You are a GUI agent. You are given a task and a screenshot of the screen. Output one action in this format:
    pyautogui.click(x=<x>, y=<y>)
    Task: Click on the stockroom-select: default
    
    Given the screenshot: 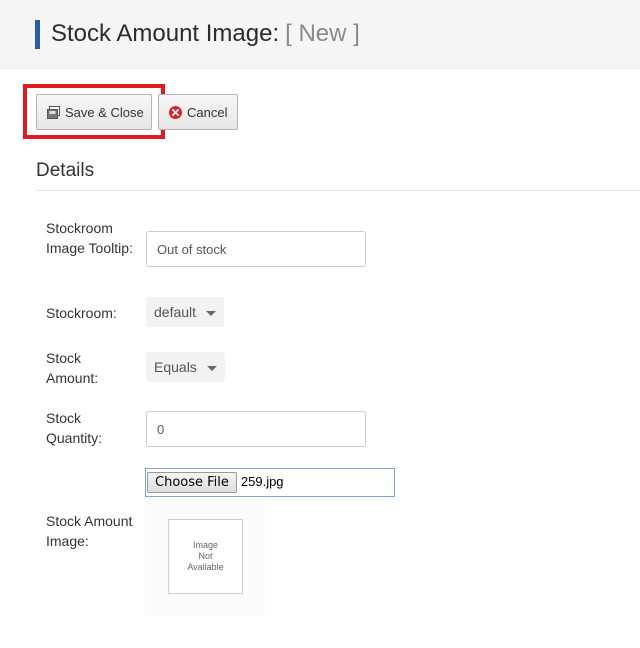 What is the action you would take?
    pyautogui.click(x=185, y=312)
    